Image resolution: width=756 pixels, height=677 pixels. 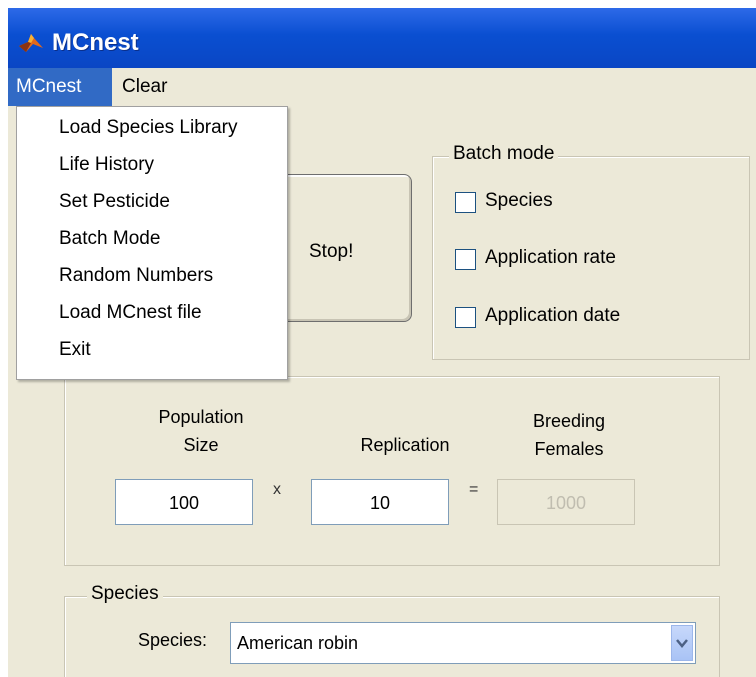 I want to click on population-size-input: 100, so click(x=184, y=502).